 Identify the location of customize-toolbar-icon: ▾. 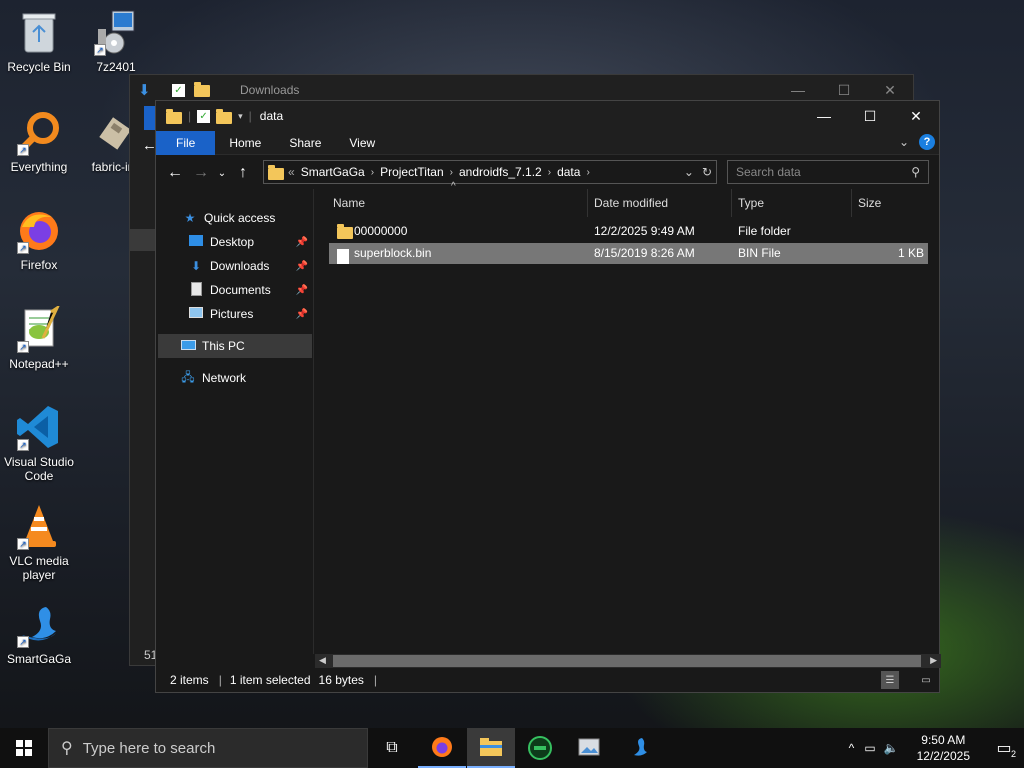
(240, 116).